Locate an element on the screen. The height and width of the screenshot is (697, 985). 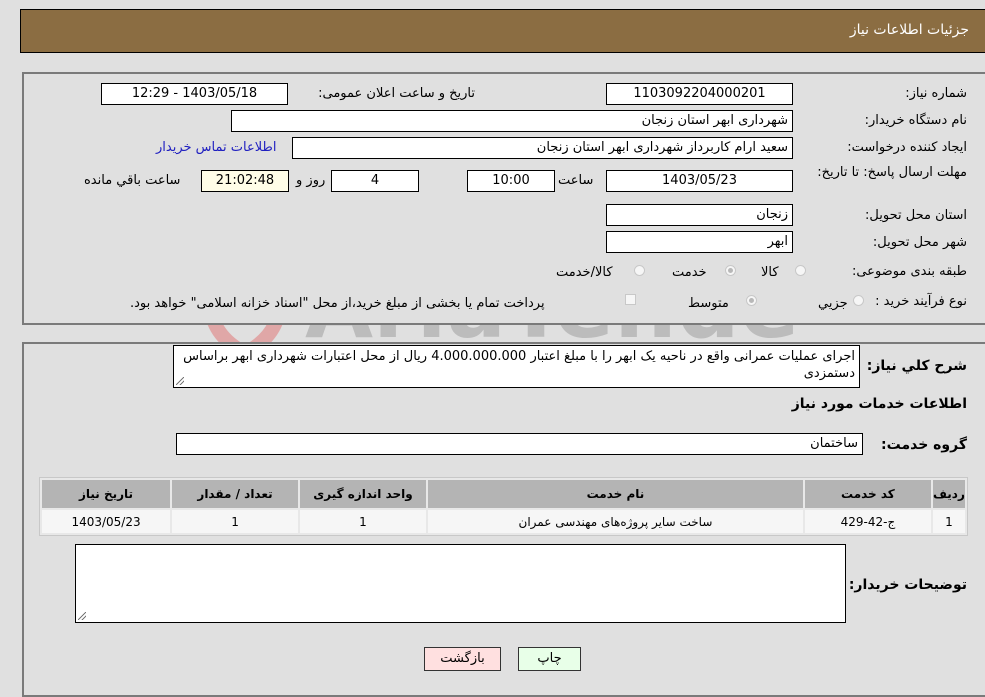
deadline-time-label: ساعت is located at coordinates (576, 180).